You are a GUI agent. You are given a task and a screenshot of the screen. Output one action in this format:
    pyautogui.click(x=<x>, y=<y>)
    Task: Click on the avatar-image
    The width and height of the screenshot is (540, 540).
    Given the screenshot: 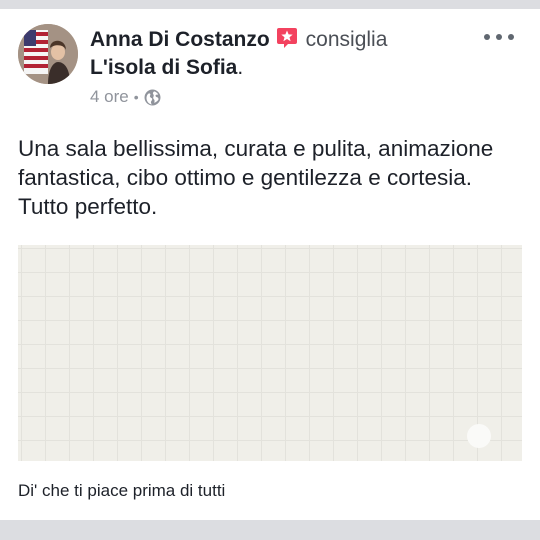 What is the action you would take?
    pyautogui.click(x=48, y=54)
    